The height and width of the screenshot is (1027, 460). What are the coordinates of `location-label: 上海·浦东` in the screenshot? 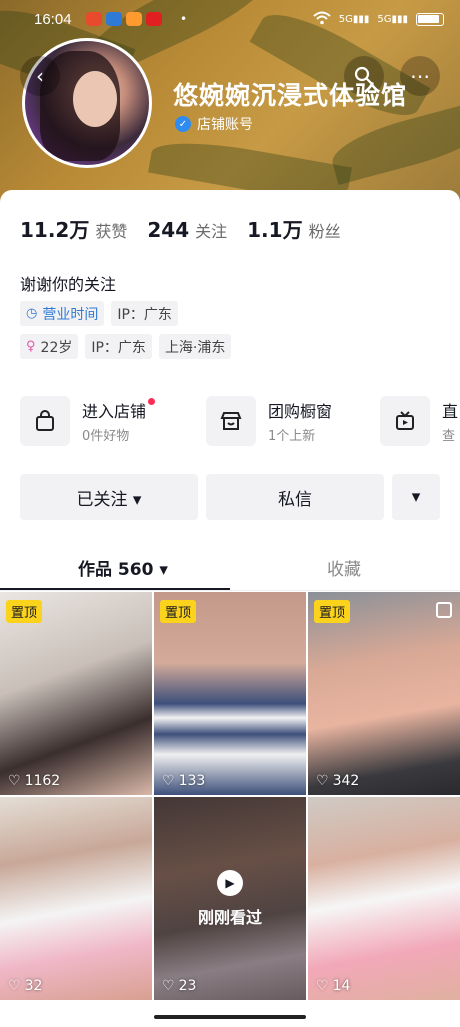 It's located at (195, 347).